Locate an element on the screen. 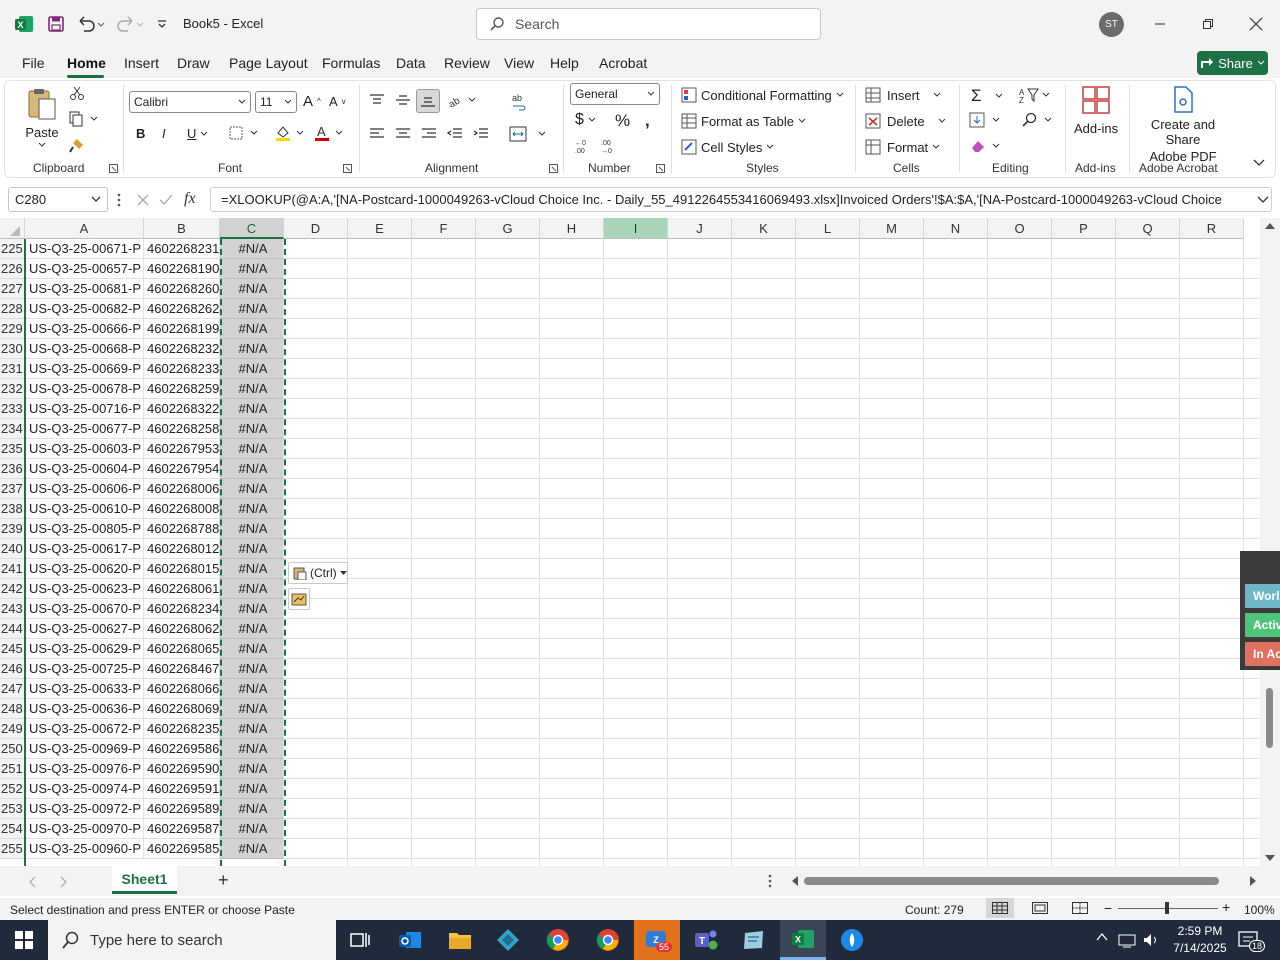 The height and width of the screenshot is (960, 1280). normal-view-icon is located at coordinates (1000, 908).